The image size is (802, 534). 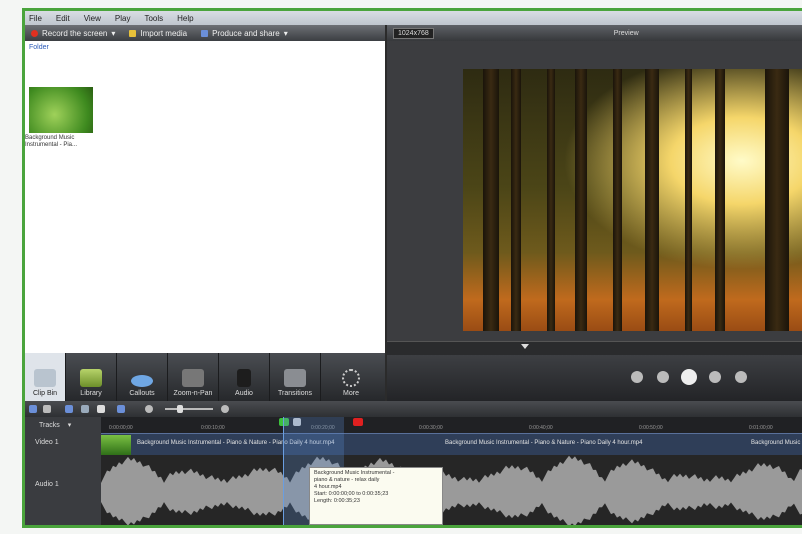 I want to click on menu-view: View, so click(x=92, y=18).